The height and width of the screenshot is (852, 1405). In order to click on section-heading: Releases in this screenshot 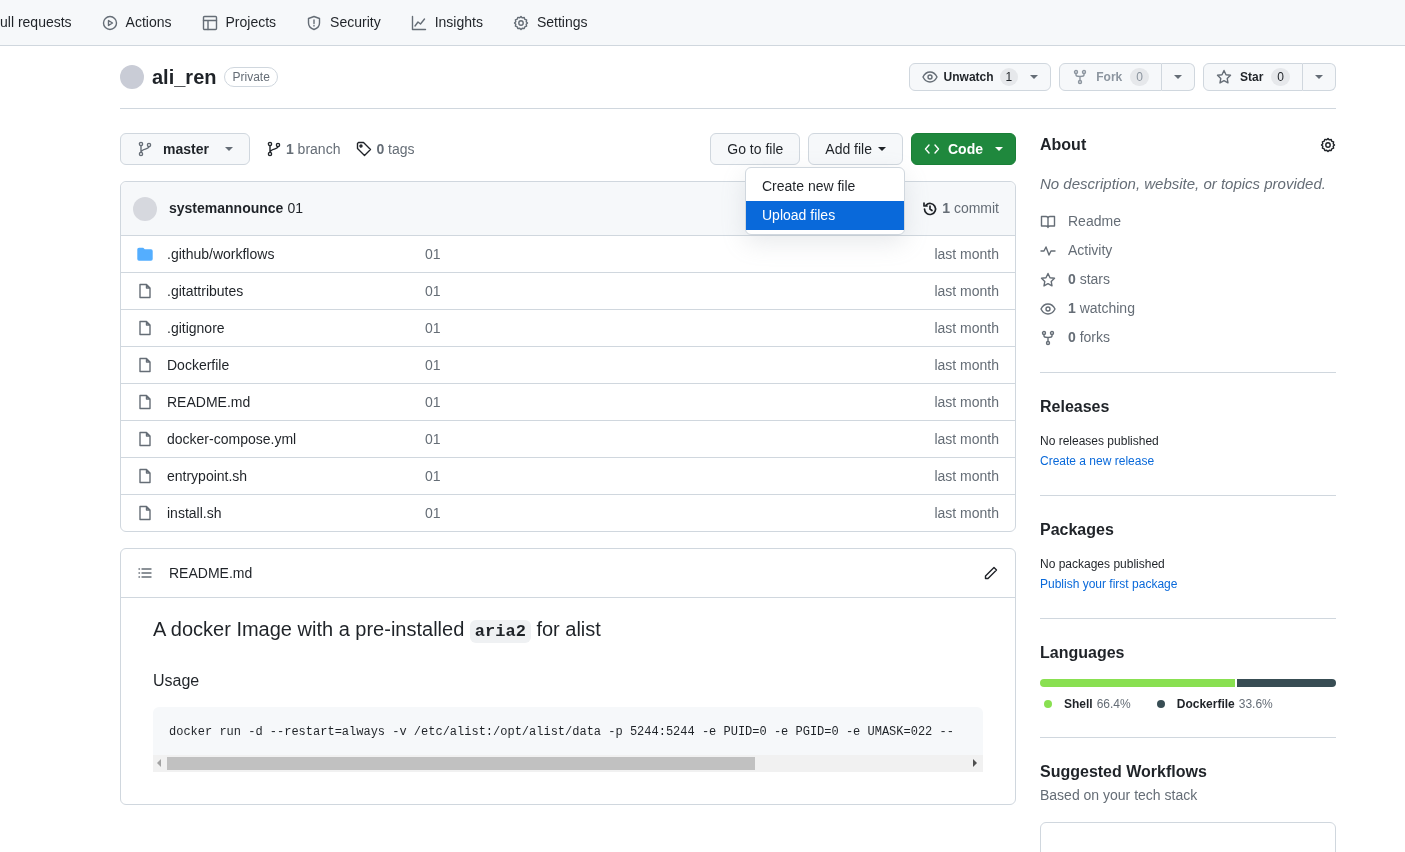, I will do `click(1188, 407)`.